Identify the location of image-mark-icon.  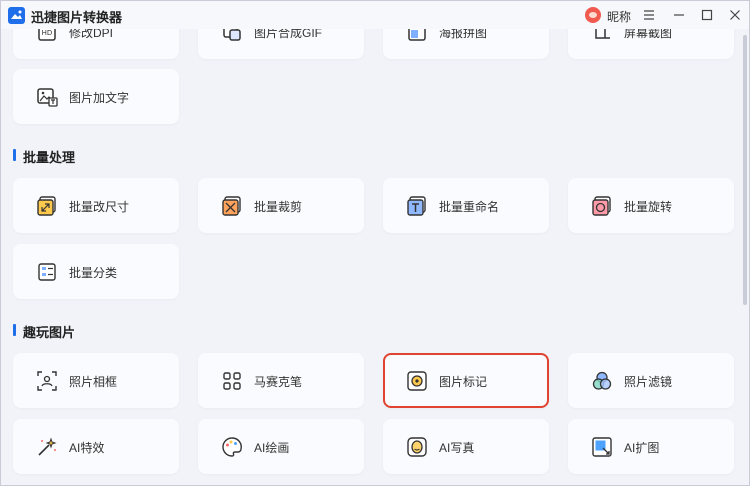
(417, 381).